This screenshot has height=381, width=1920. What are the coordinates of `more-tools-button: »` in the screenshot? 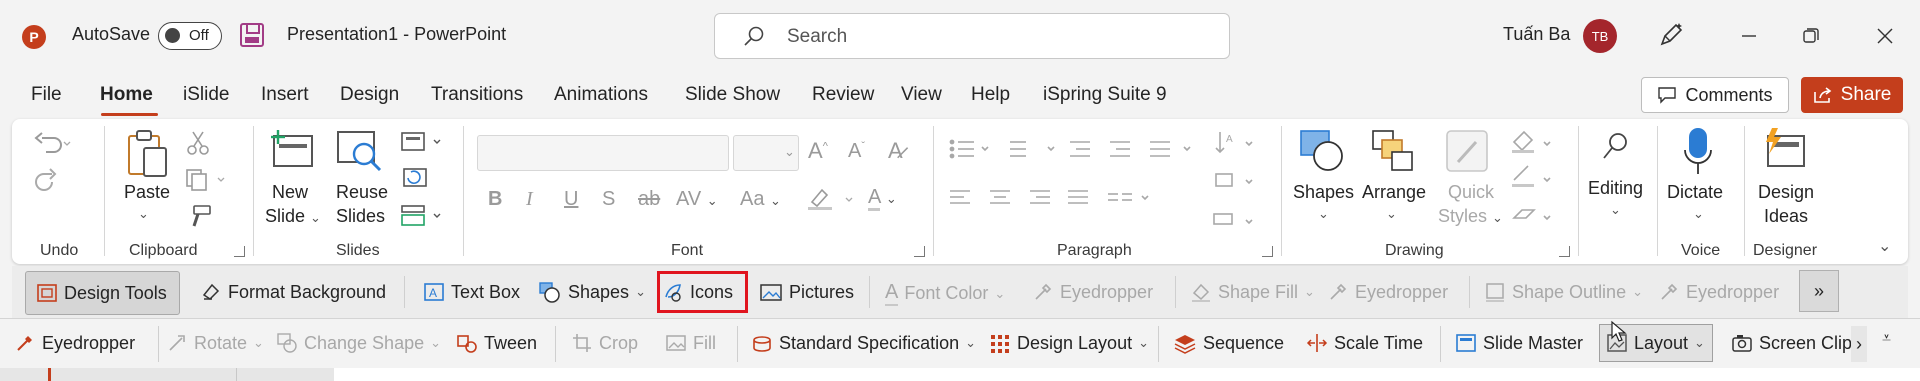 It's located at (1819, 291).